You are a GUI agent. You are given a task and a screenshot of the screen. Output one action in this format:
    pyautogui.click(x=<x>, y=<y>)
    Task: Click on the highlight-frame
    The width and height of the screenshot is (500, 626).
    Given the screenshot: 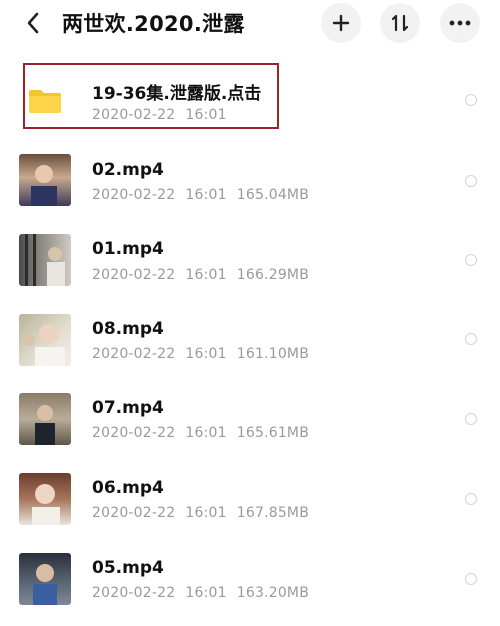 What is the action you would take?
    pyautogui.click(x=151, y=96)
    